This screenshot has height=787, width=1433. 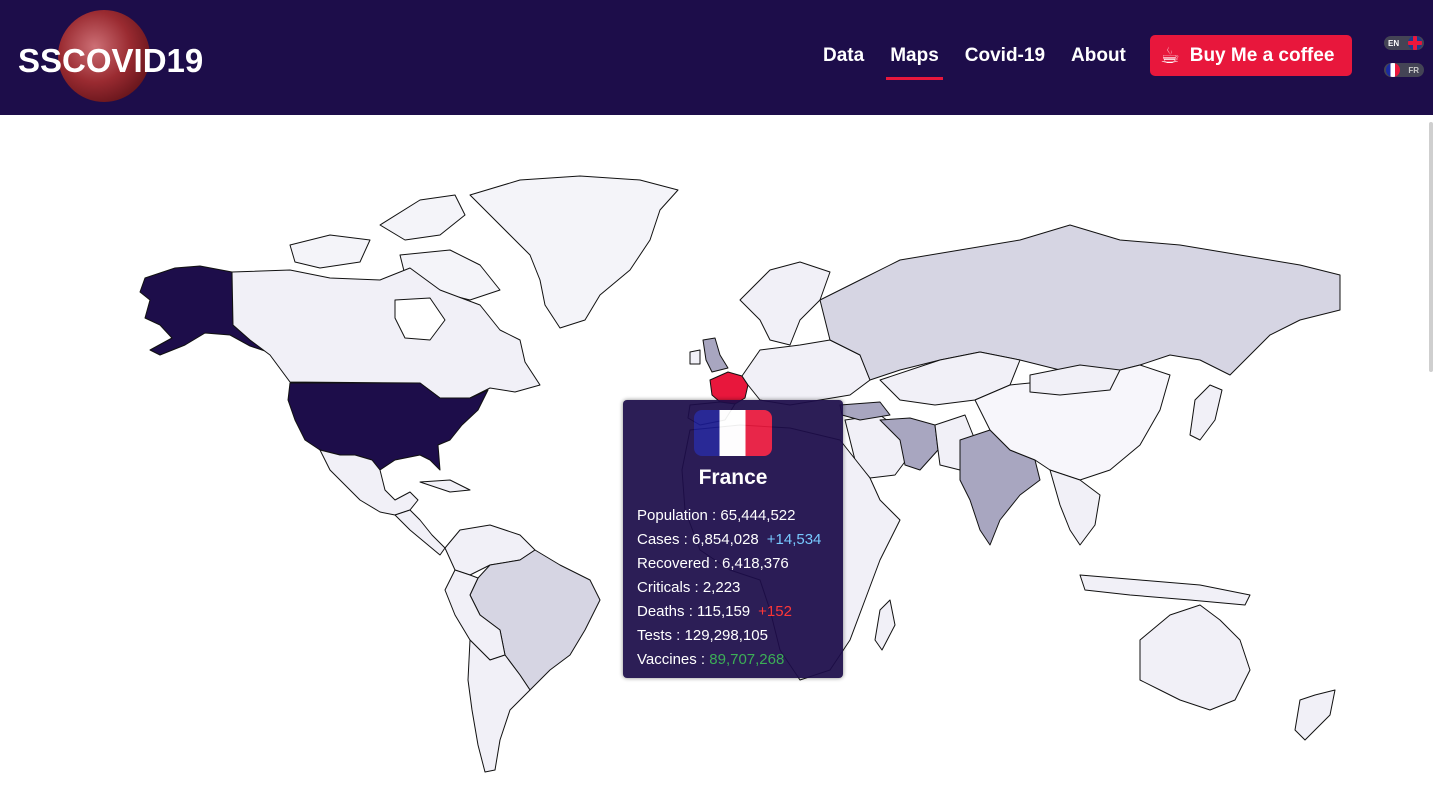 What do you see at coordinates (747, 659) in the screenshot?
I see `vaccines-value: 89,707,268` at bounding box center [747, 659].